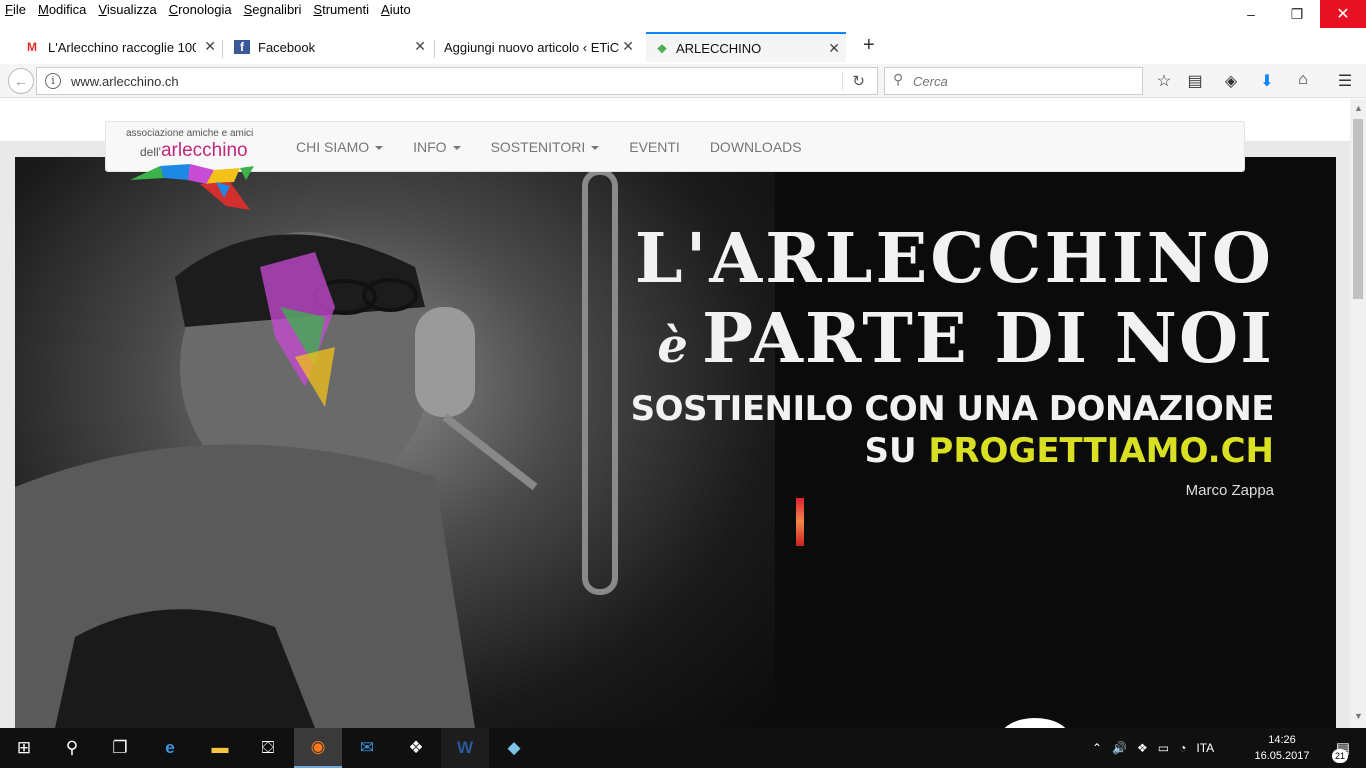  I want to click on arlecchino-favicon-icon: ❖, so click(662, 49).